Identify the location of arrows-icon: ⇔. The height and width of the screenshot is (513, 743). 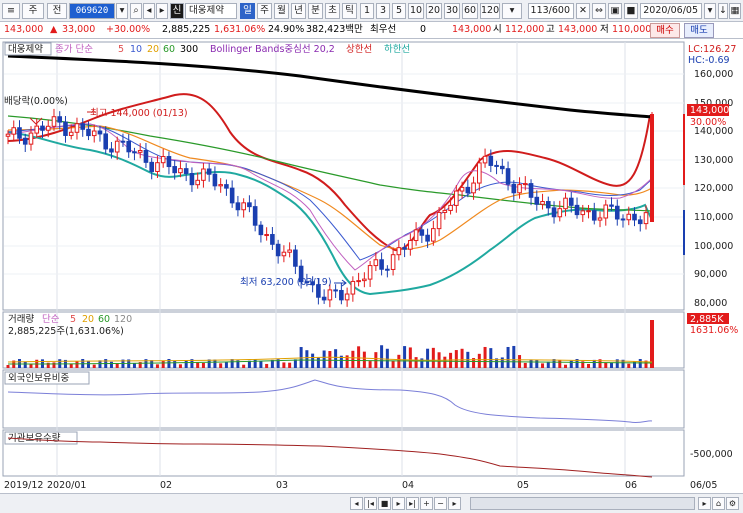
(599, 11).